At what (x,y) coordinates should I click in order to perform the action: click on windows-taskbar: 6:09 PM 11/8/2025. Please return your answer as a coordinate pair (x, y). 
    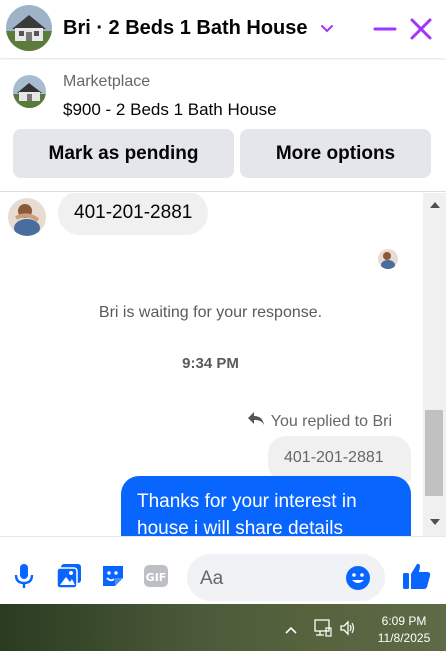
    Looking at the image, I should click on (223, 627).